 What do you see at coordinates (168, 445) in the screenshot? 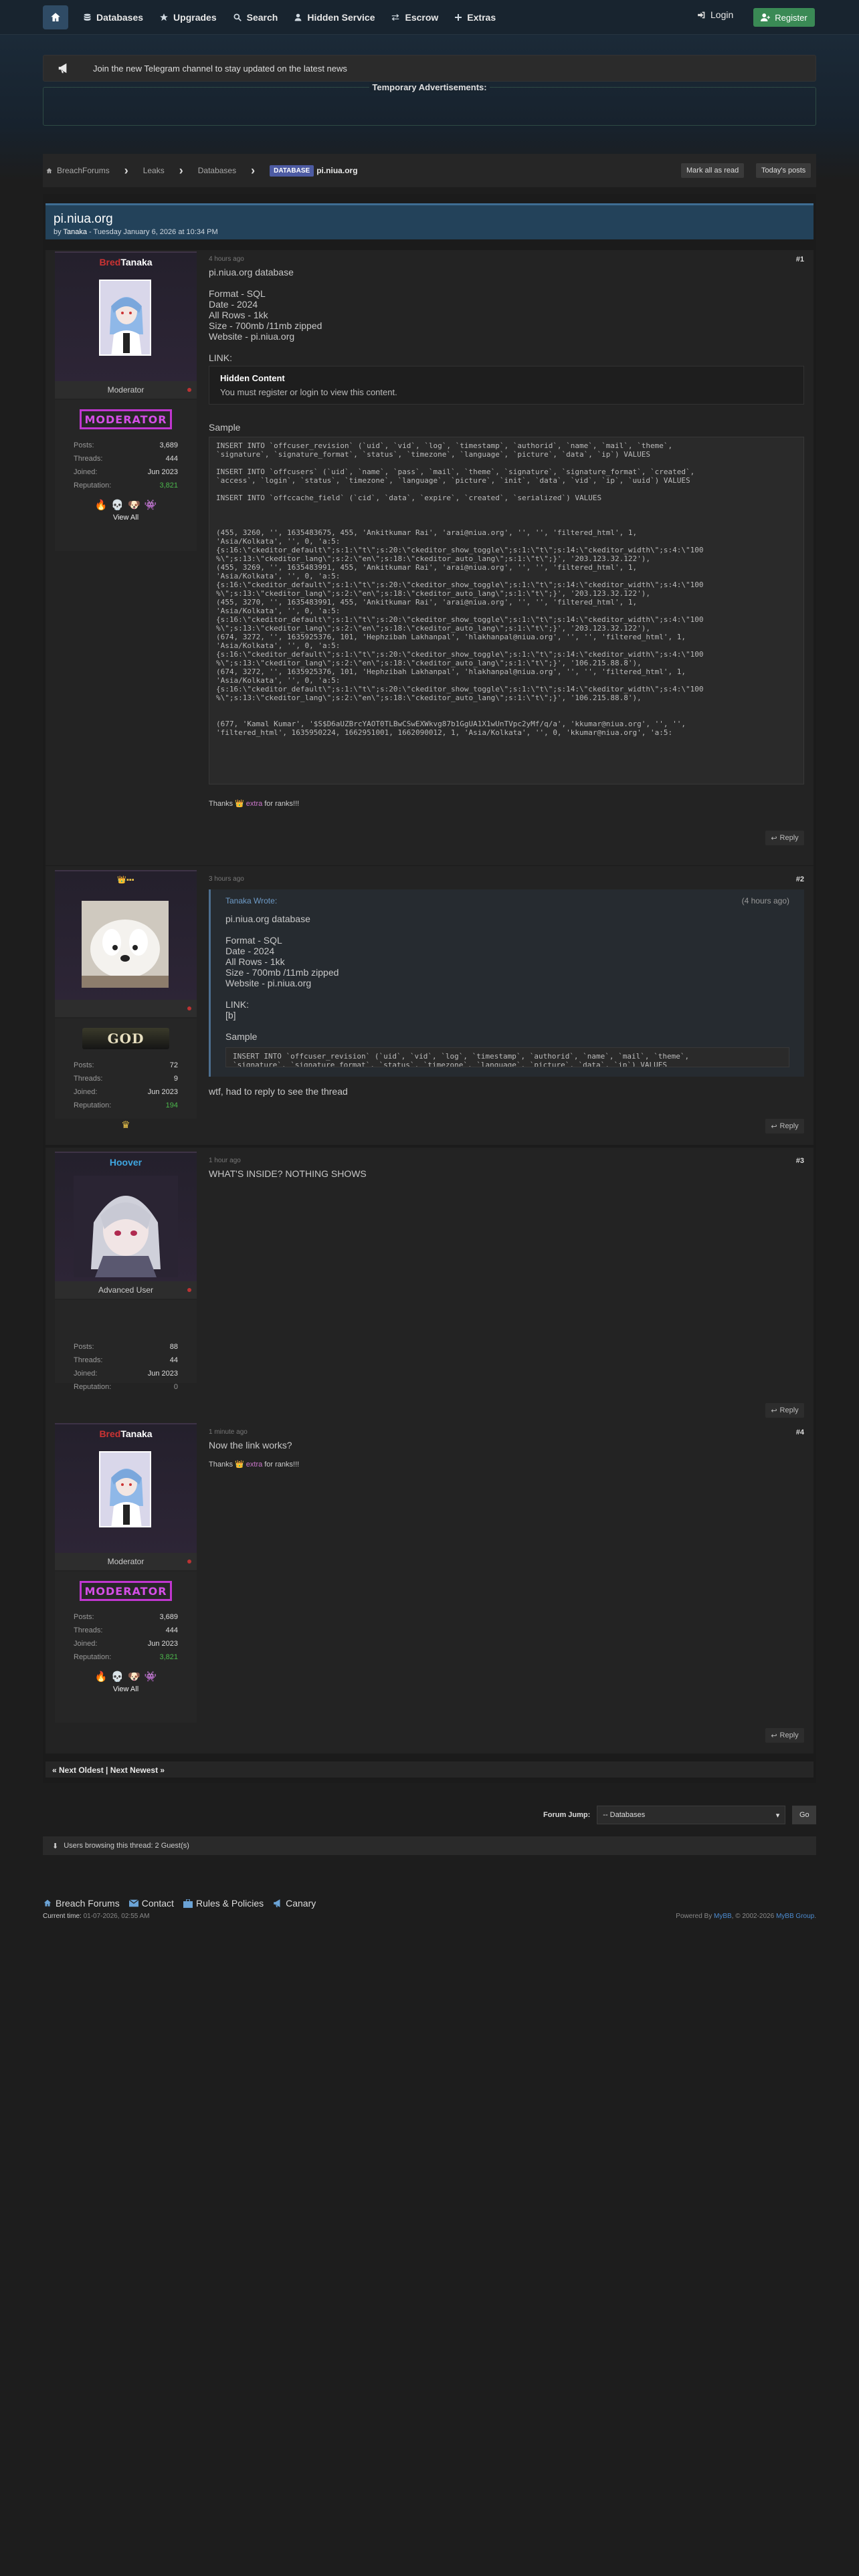
I see `stat-value: 3,689` at bounding box center [168, 445].